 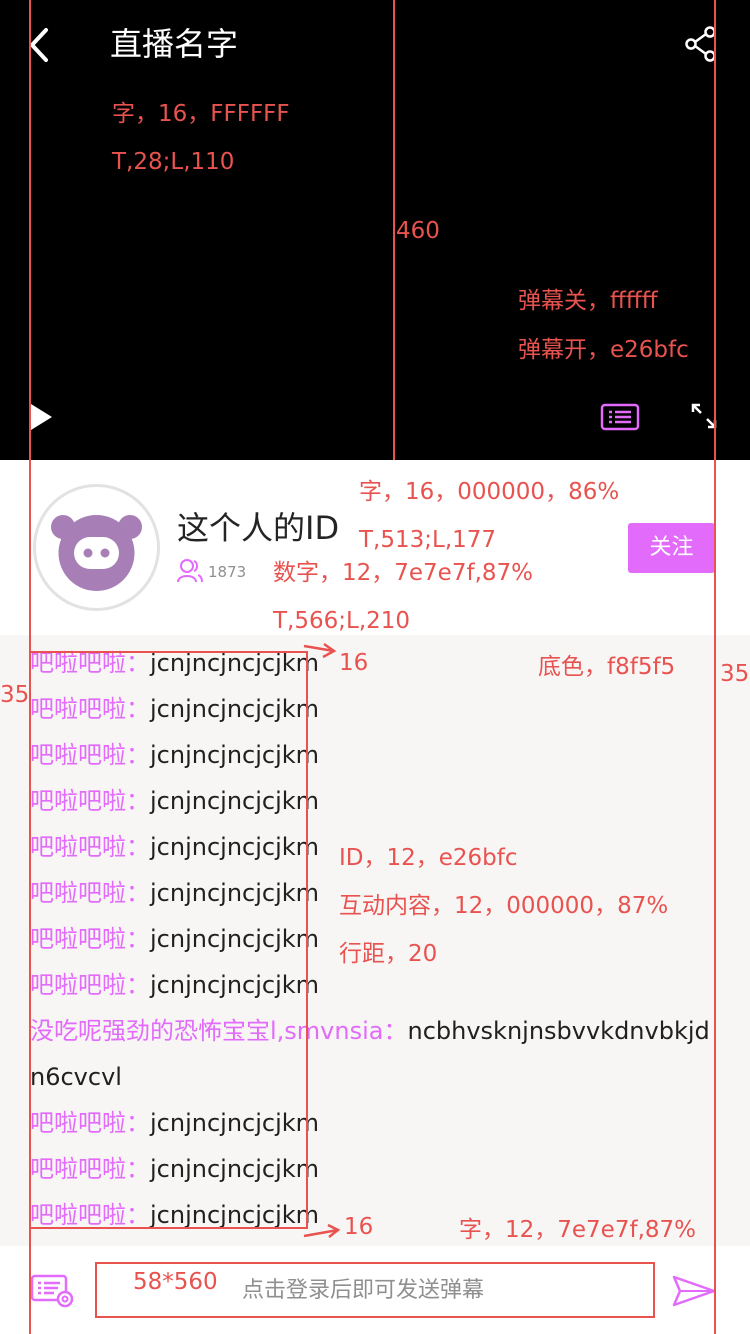 What do you see at coordinates (504, 906) in the screenshot?
I see `anno-chat-content-font: 互动内容，12，000000，87%` at bounding box center [504, 906].